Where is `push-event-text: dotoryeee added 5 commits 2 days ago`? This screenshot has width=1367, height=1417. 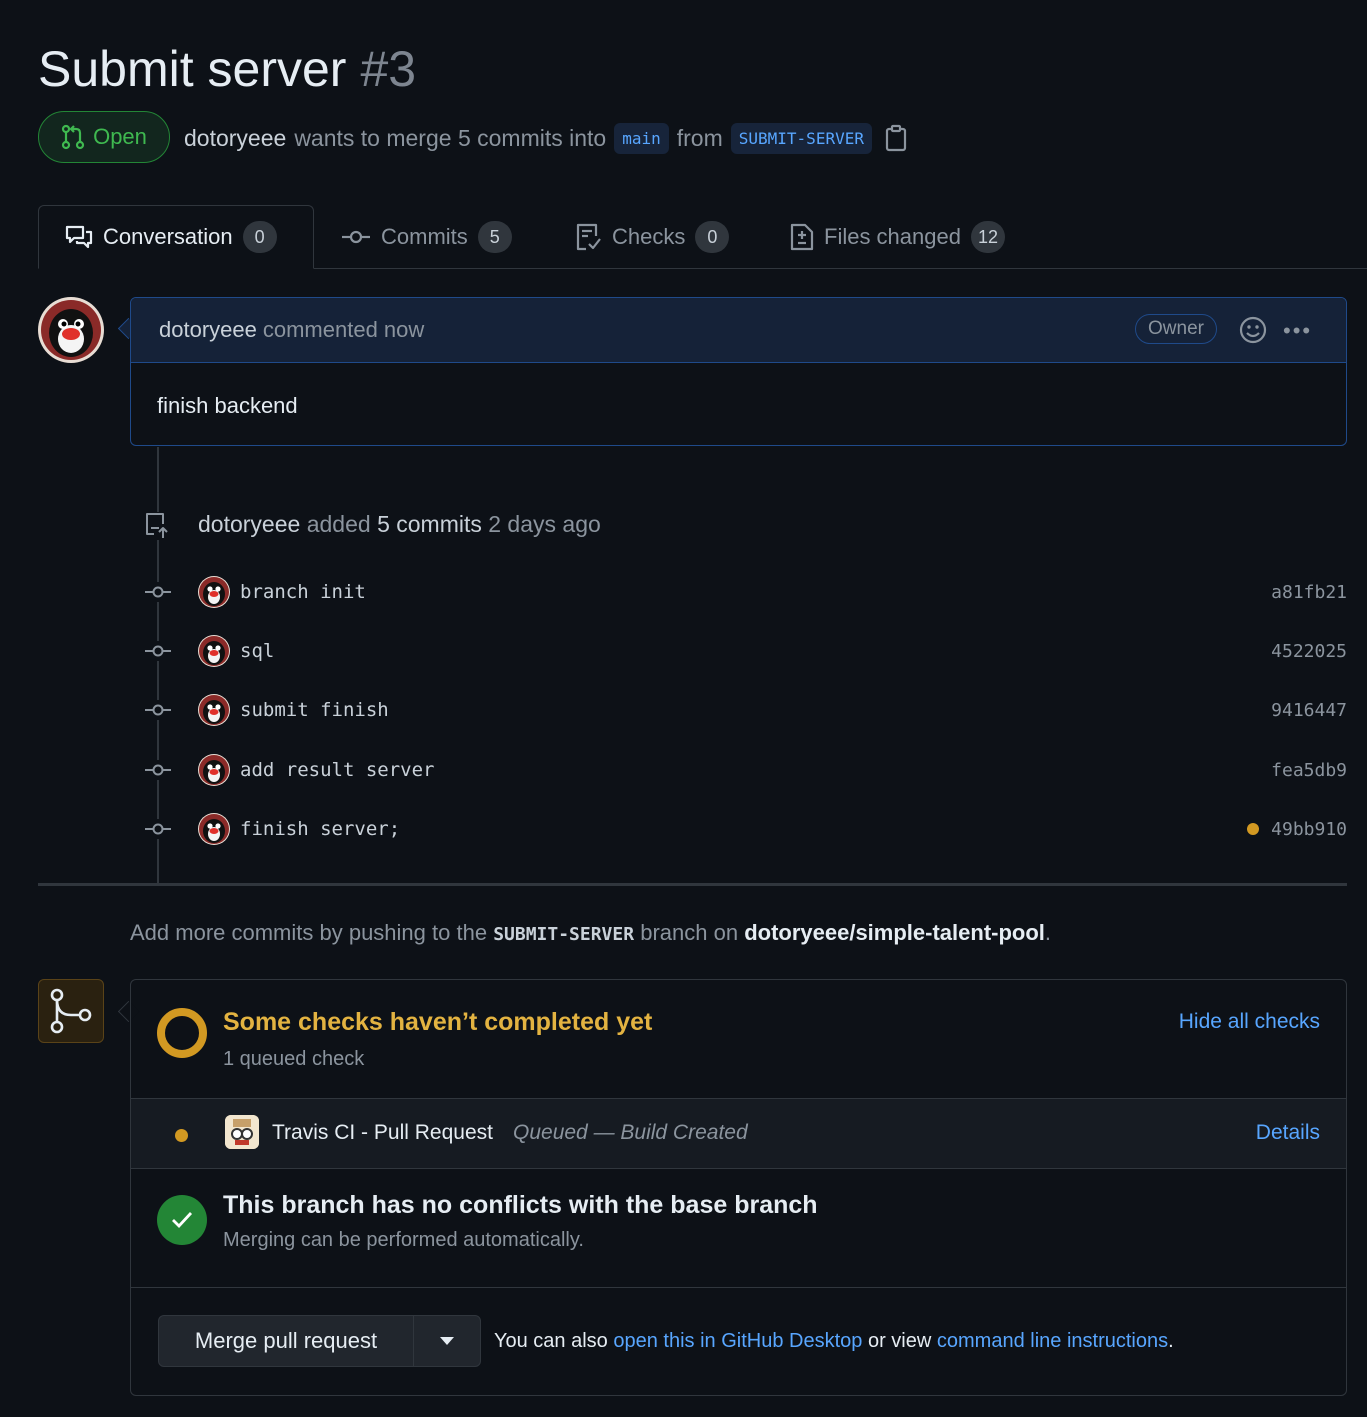 push-event-text: dotoryeee added 5 commits 2 days ago is located at coordinates (399, 524).